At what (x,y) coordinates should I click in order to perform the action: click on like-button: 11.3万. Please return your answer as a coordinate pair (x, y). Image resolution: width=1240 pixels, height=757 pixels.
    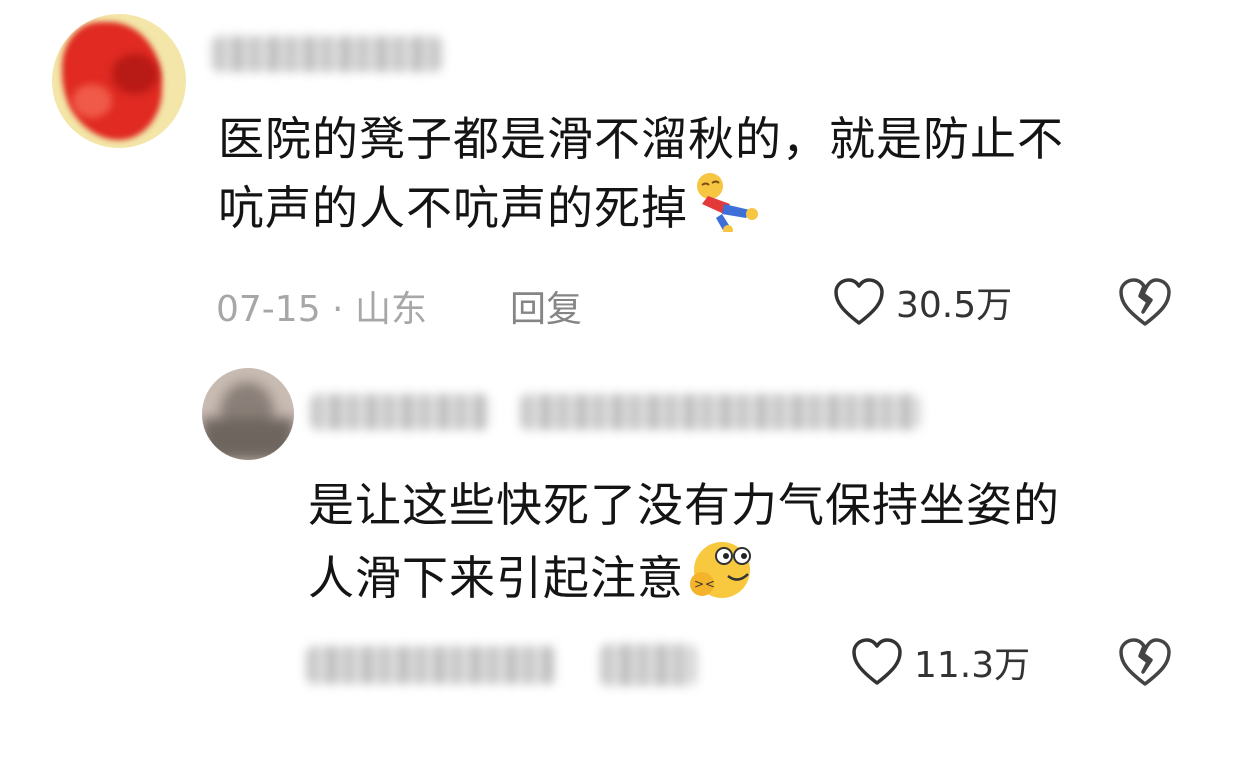
    Looking at the image, I should click on (940, 662).